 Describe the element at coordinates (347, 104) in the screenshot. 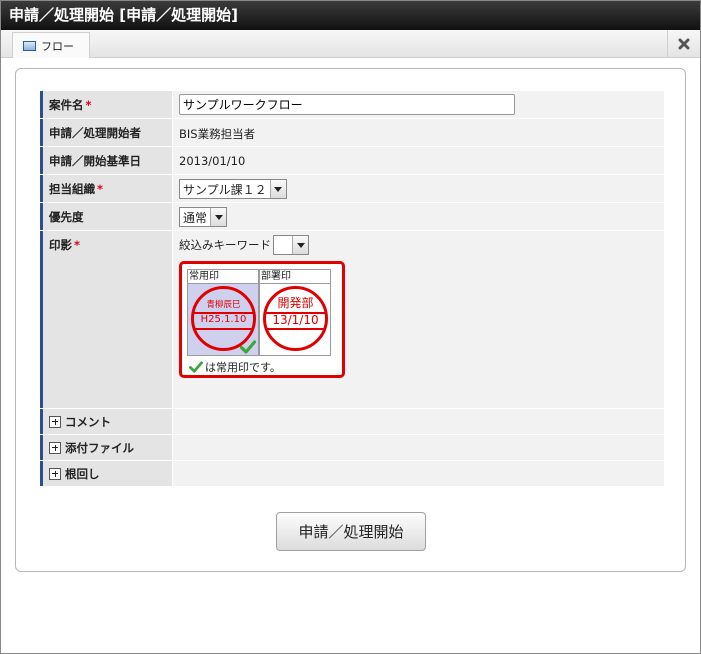

I see `matter-name-input` at that location.